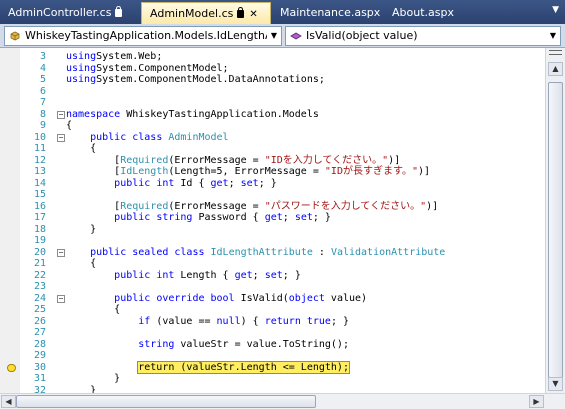 The image size is (565, 409). I want to click on horizontal-scroll-thumb, so click(166, 401).